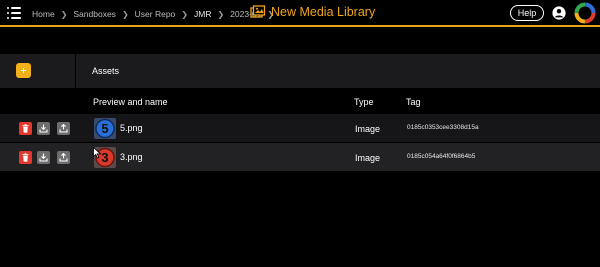 The image size is (600, 267). I want to click on thumbnail-digit: 5, so click(104, 128).